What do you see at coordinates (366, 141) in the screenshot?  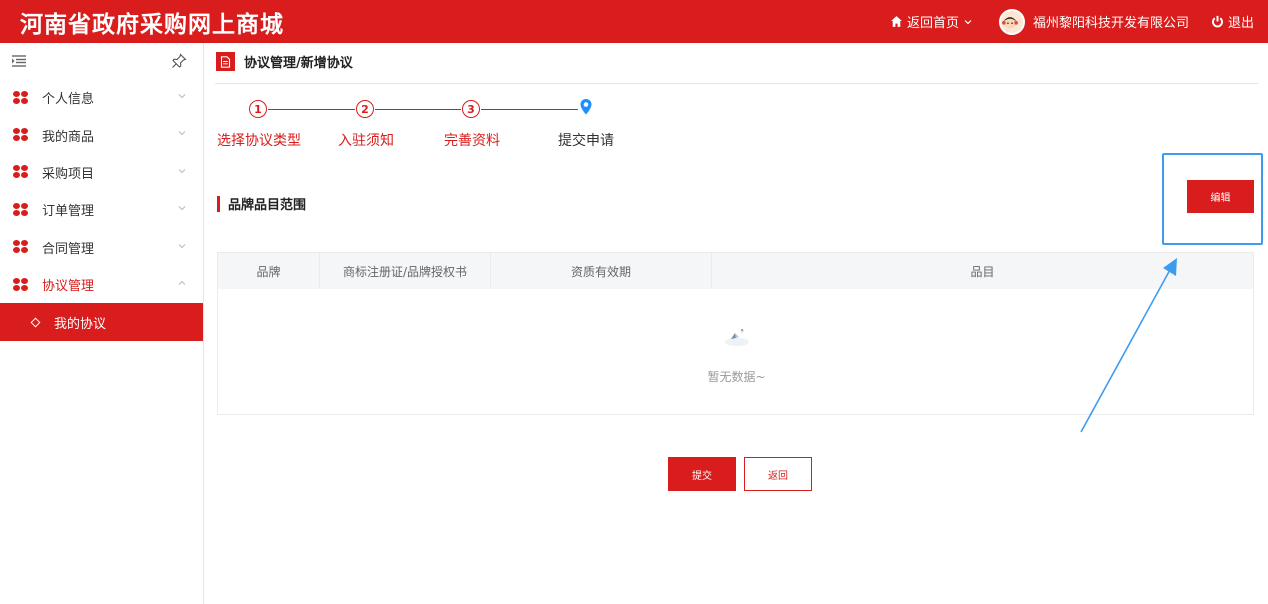 I see `step-2-label: 入驻须知` at bounding box center [366, 141].